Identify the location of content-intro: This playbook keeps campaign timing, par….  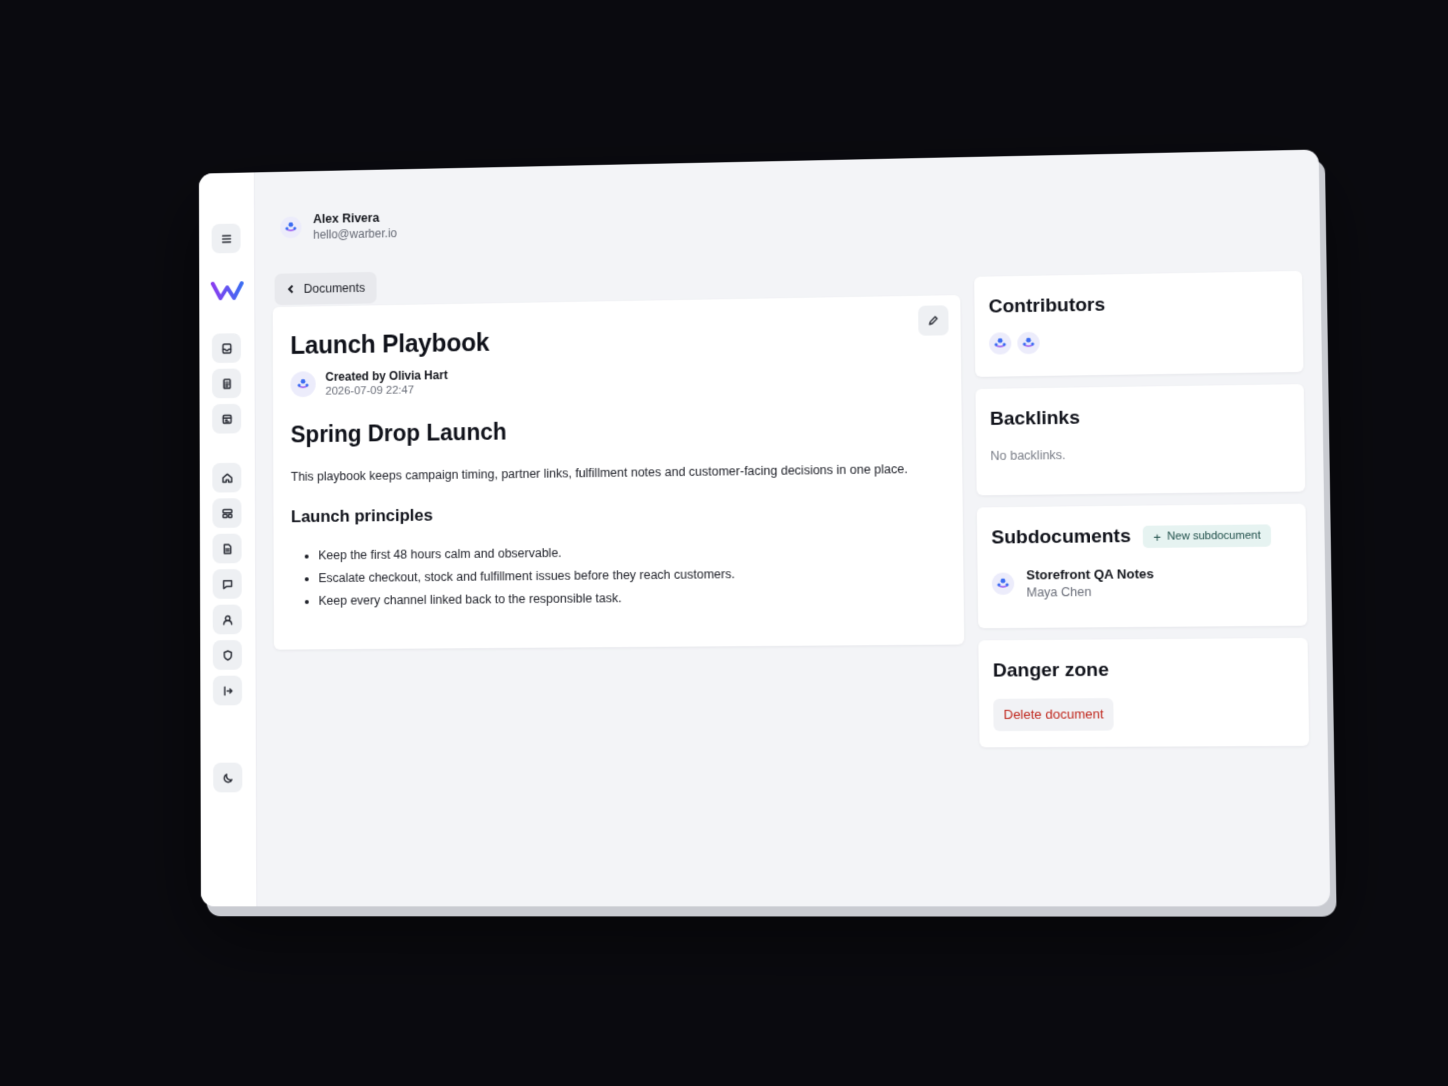
(599, 473).